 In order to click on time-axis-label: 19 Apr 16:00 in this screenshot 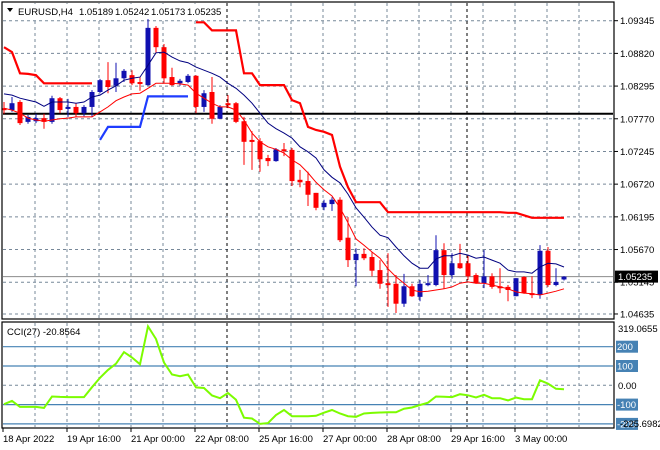, I will do `click(94, 439)`.